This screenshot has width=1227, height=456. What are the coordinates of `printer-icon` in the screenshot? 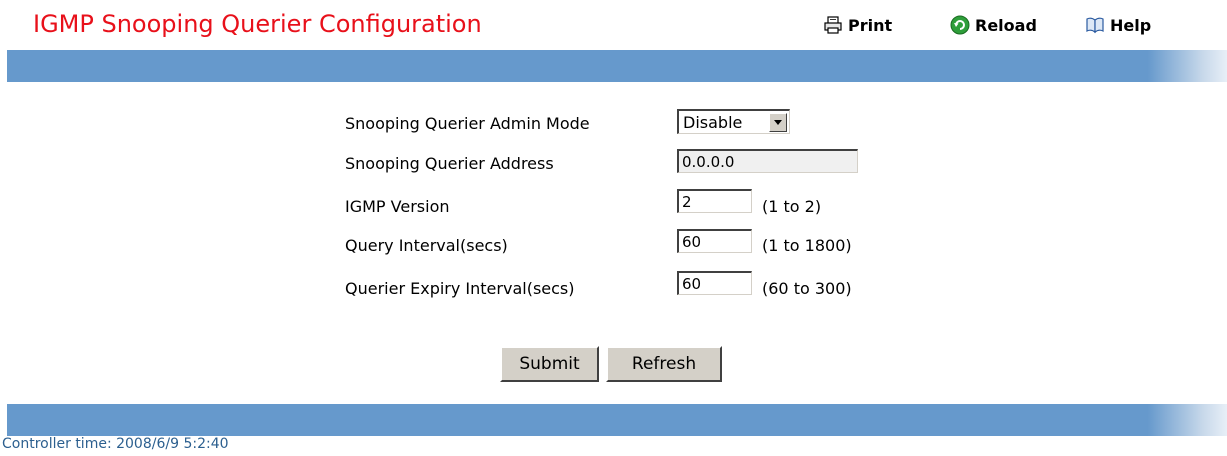 It's located at (833, 25).